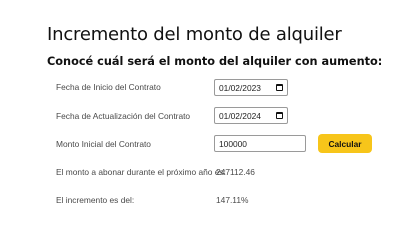 This screenshot has height=240, width=420. I want to click on update-date-label: Fecha de Actualización del Contrato, so click(123, 116).